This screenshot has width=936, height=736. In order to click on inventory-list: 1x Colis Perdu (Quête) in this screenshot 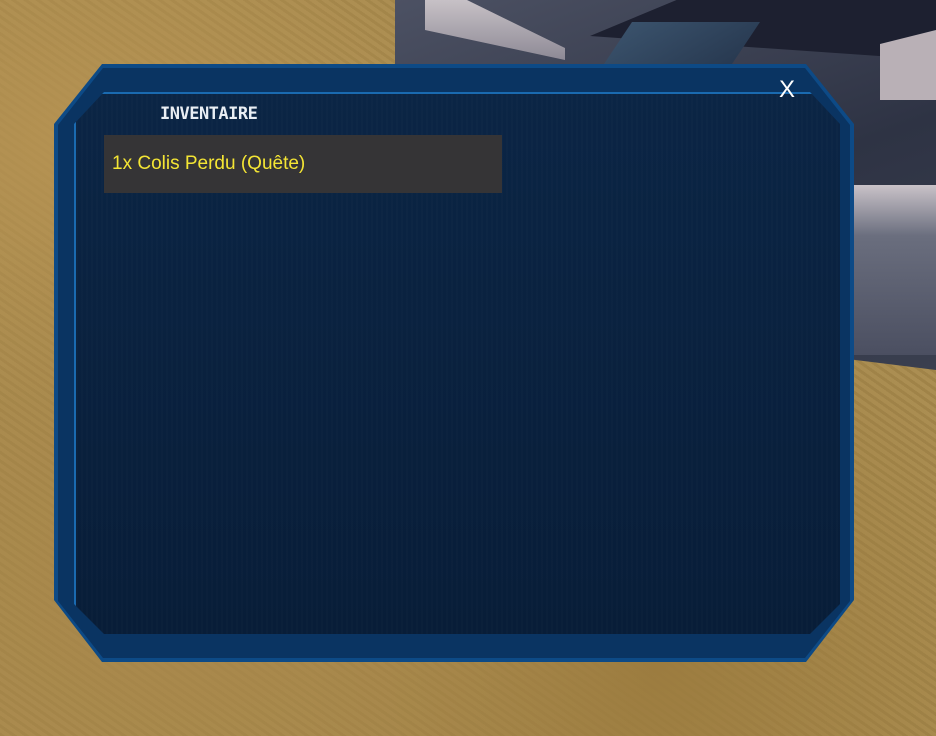, I will do `click(303, 164)`.